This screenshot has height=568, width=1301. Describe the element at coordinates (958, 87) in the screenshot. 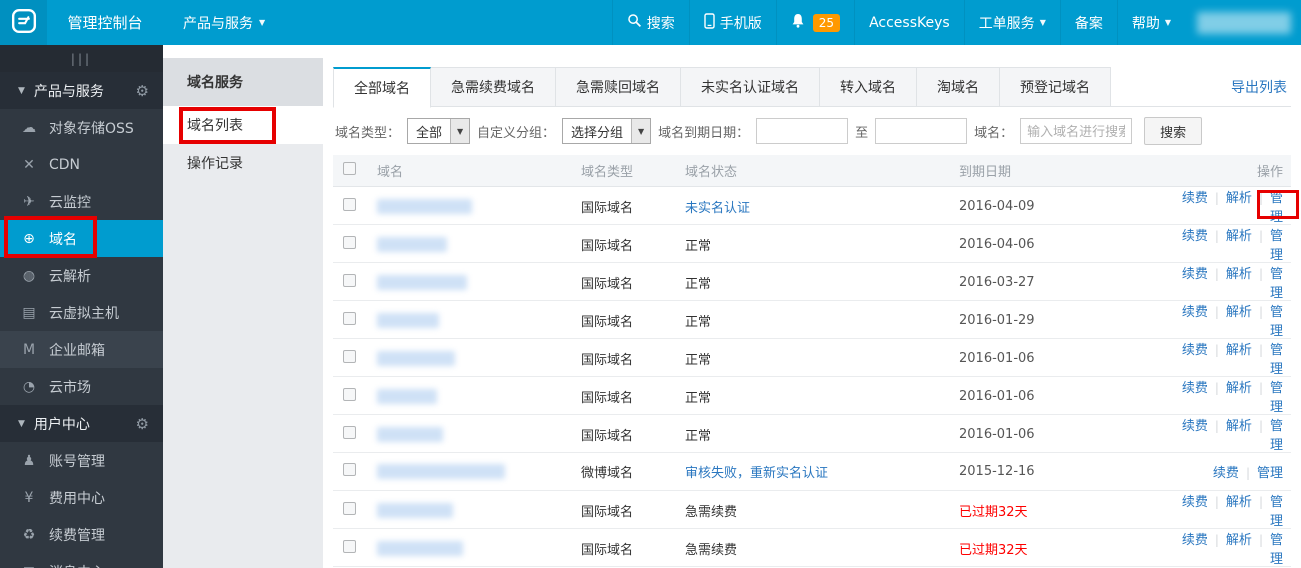

I see `tab-tao-domains: 淘域名` at that location.